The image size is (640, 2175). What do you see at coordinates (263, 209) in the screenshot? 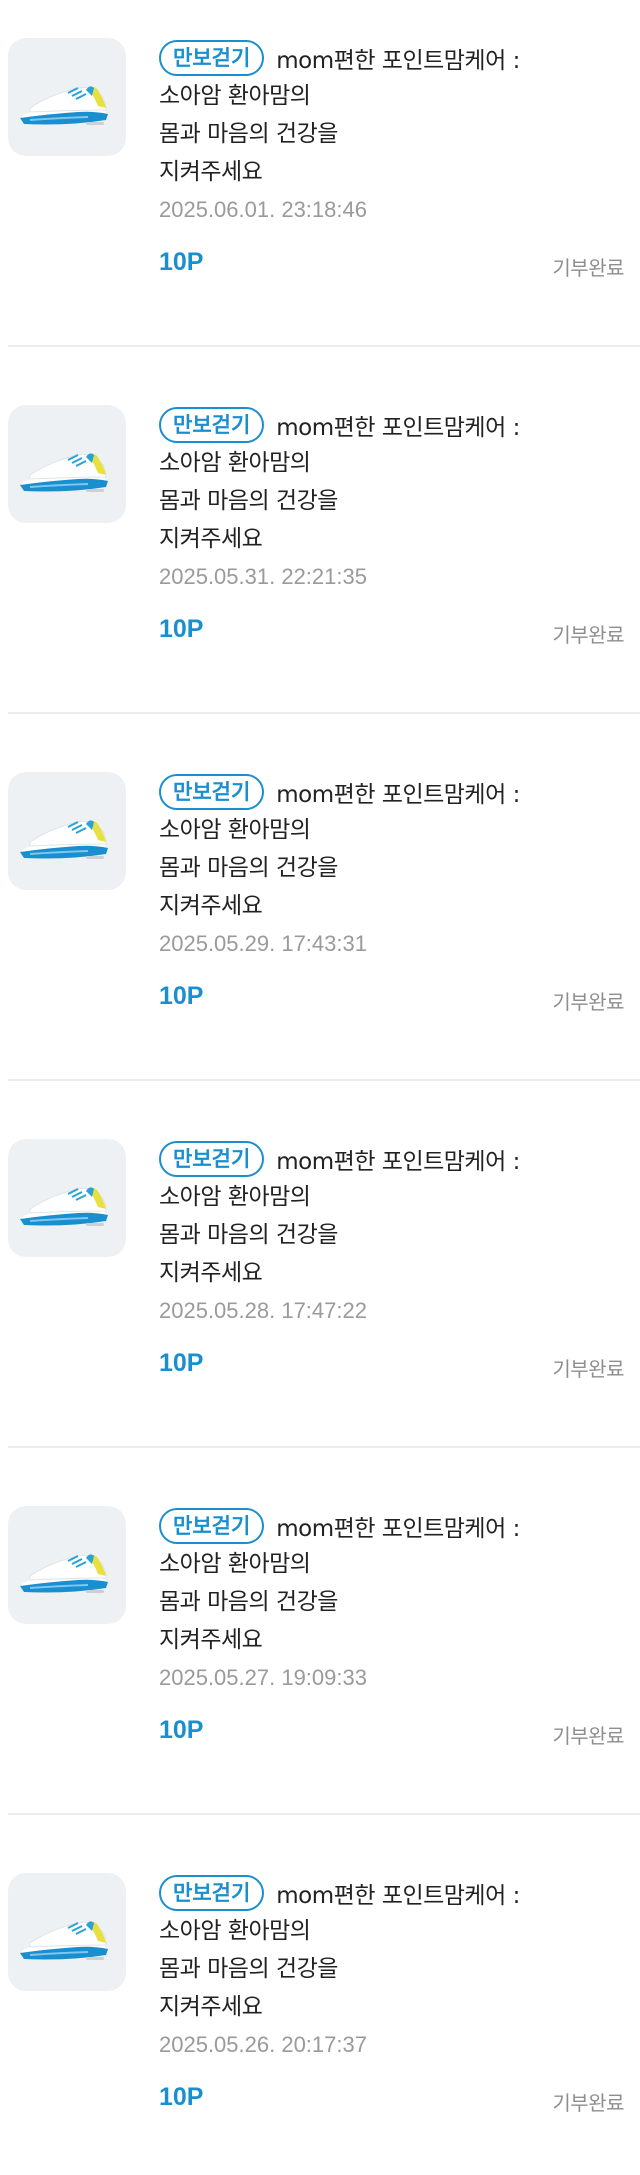
I see `item-timestamp: 2025.06.01. 23:18:46` at bounding box center [263, 209].